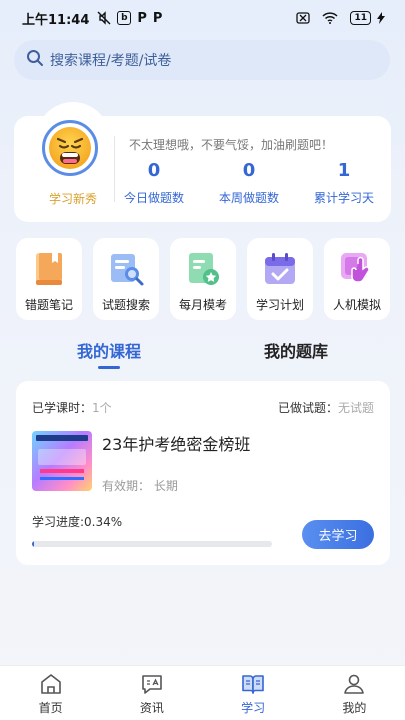 Image resolution: width=405 pixels, height=720 pixels. Describe the element at coordinates (279, 305) in the screenshot. I see `action-label: 学习计划` at that location.